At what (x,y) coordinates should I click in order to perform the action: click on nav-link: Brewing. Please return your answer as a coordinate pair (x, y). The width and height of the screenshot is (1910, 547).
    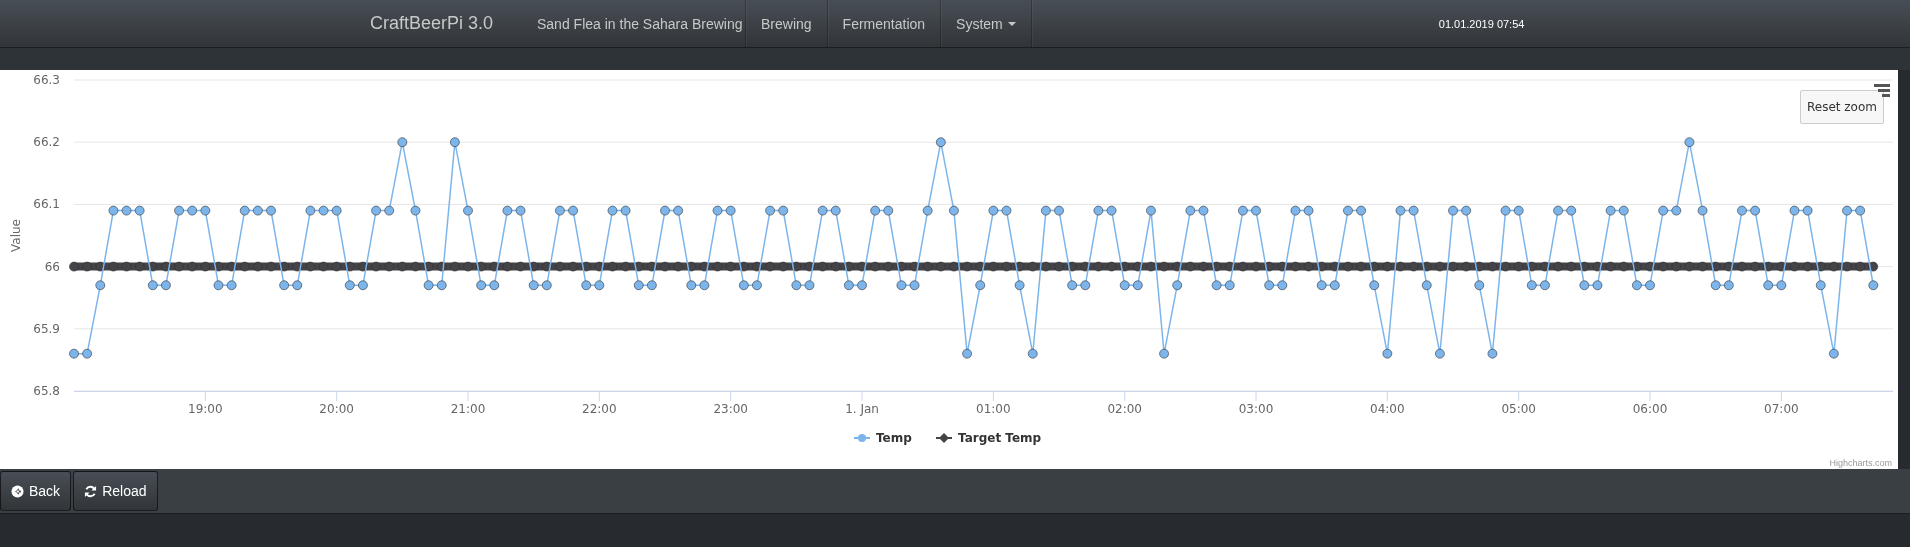
    Looking at the image, I should click on (787, 23).